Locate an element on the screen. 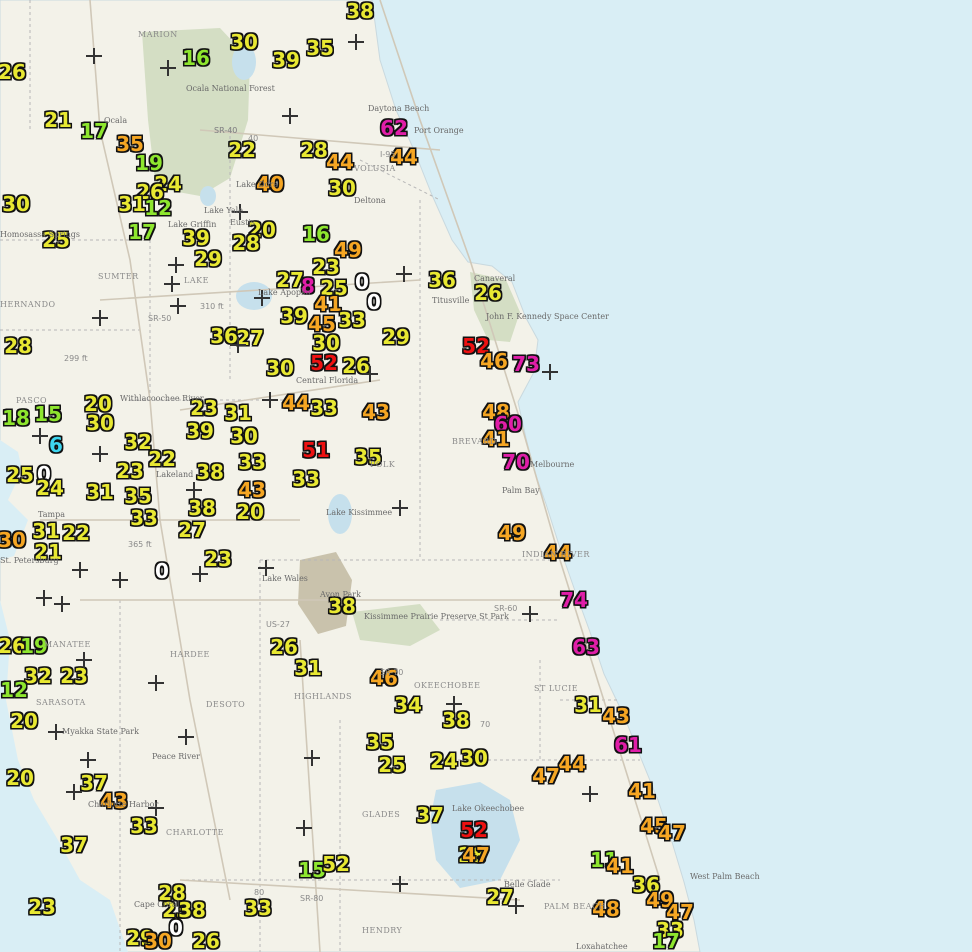  station-value: 63 is located at coordinates (586, 647).